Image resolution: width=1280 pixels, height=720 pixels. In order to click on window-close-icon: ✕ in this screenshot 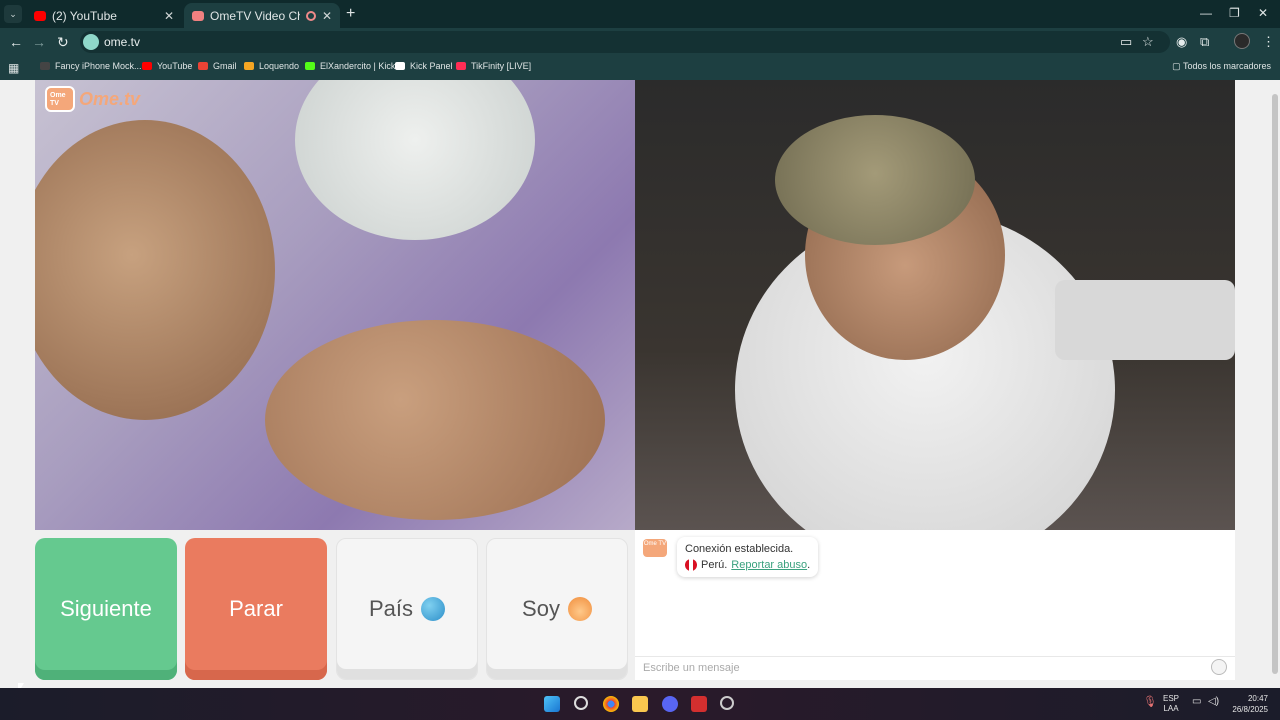, I will do `click(1263, 13)`.